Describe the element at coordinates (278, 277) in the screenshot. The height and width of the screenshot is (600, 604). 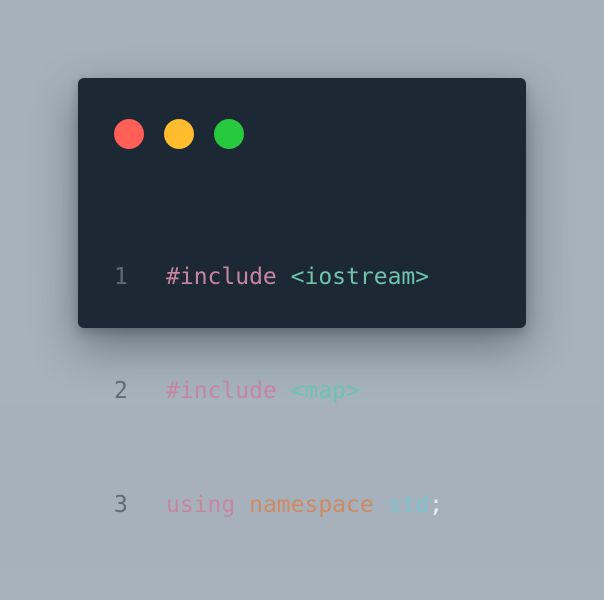
I see `code-line: 1 #include <iostream>` at that location.